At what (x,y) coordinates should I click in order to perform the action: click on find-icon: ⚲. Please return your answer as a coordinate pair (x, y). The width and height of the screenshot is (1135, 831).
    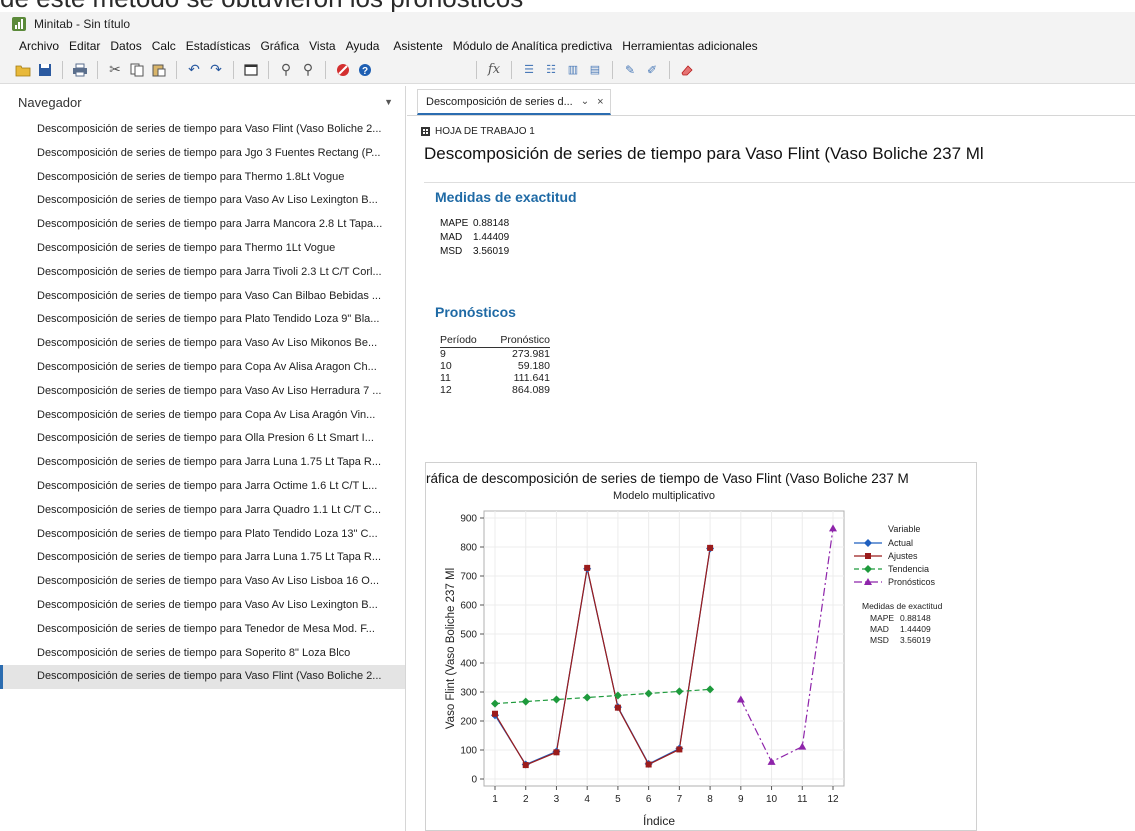
    Looking at the image, I should click on (286, 70).